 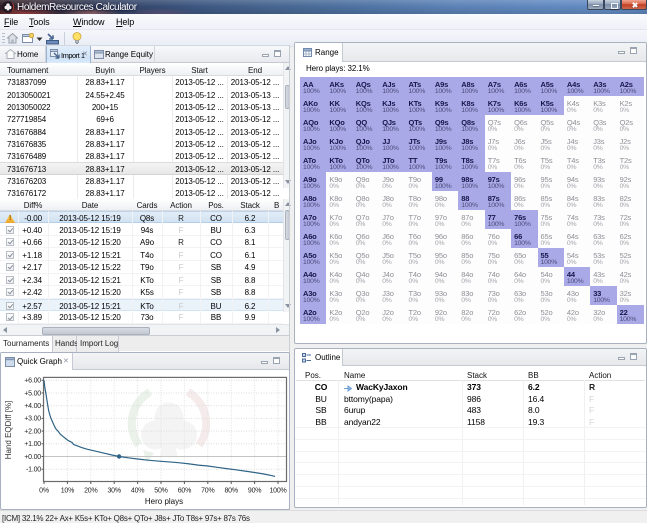 I want to click on svg-text: 70%, so click(x=207, y=491).